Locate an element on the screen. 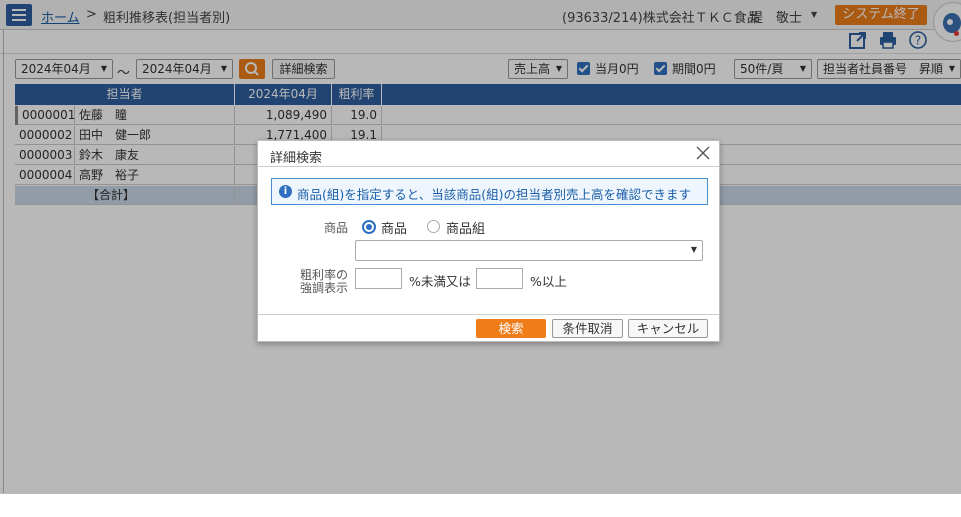 The height and width of the screenshot is (517, 961). info-text: 商品(組)を指定すると、当該商品(組)の担当者別売上高を確認できます is located at coordinates (494, 194).